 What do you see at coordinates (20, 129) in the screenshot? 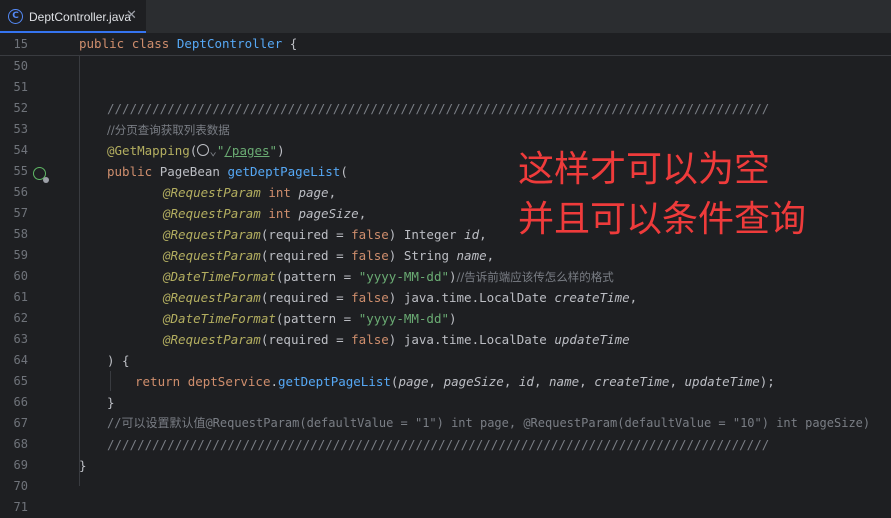
I see `line-number: 53` at bounding box center [20, 129].